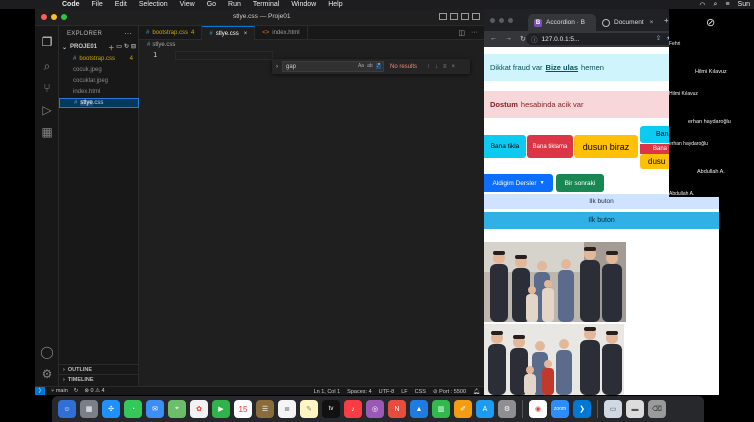 The image size is (754, 422). What do you see at coordinates (111, 47) in the screenshot?
I see `new-file-icon: ＋` at bounding box center [111, 47].